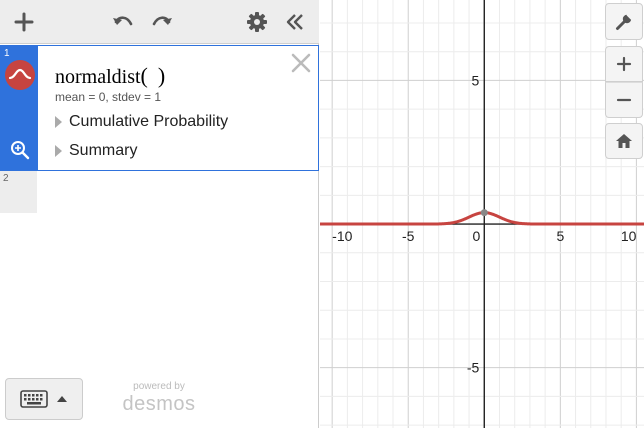 The image size is (644, 428). What do you see at coordinates (7, 53) in the screenshot?
I see `expression-index: 1` at bounding box center [7, 53].